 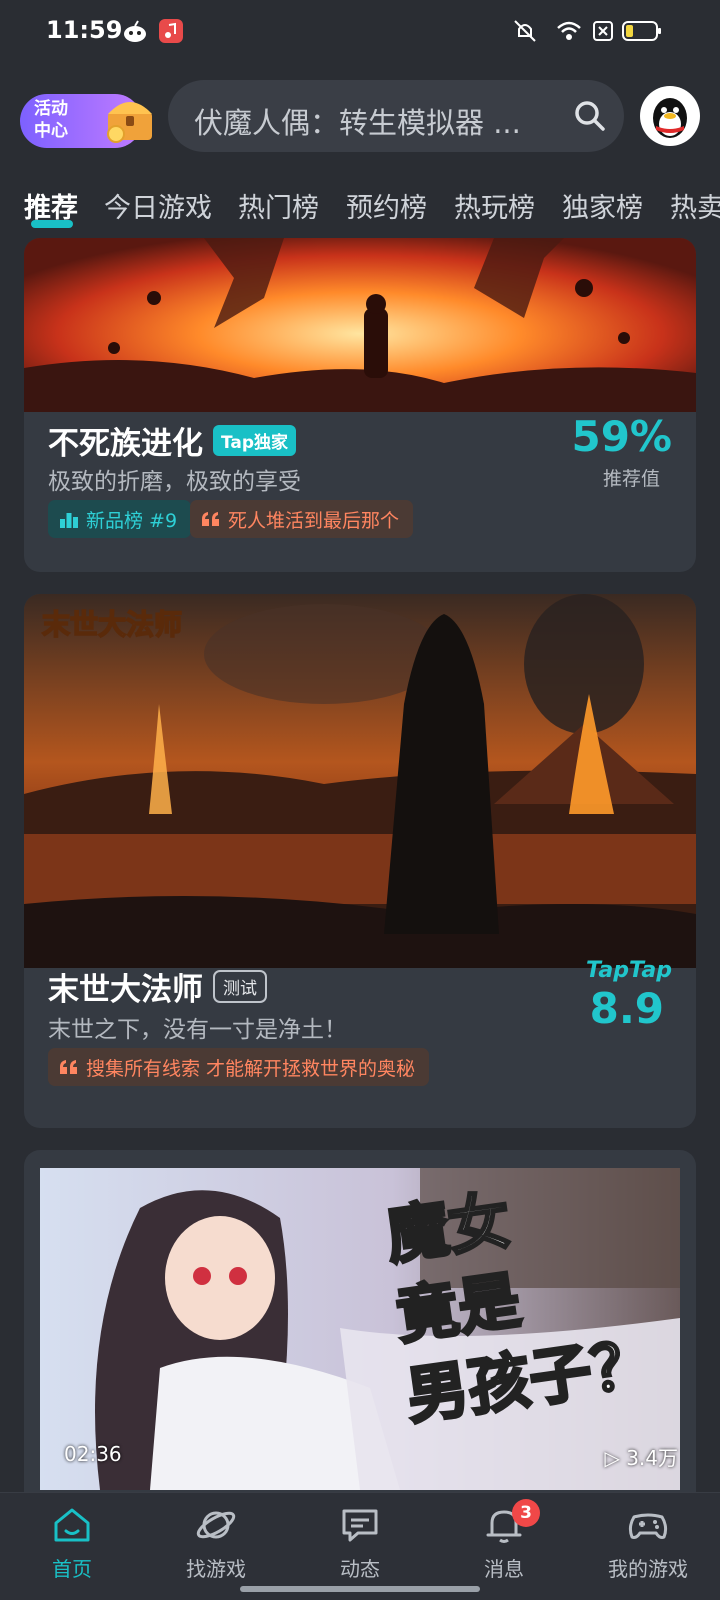 I want to click on wifi-icon, so click(x=569, y=30).